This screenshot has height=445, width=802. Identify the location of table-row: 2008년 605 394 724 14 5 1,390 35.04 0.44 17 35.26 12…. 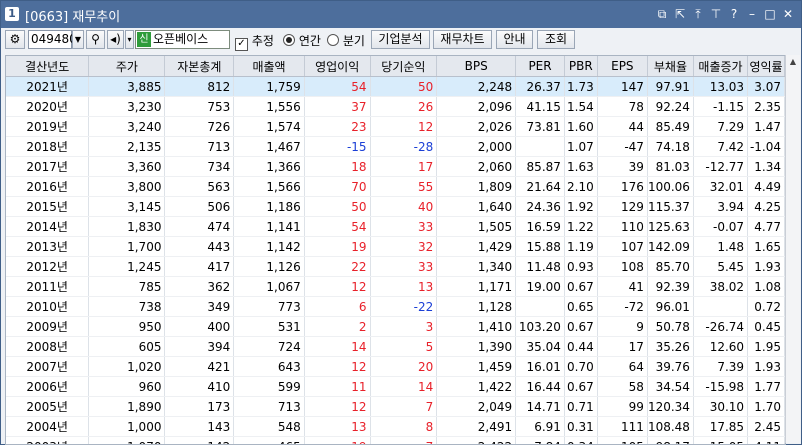
(395, 346).